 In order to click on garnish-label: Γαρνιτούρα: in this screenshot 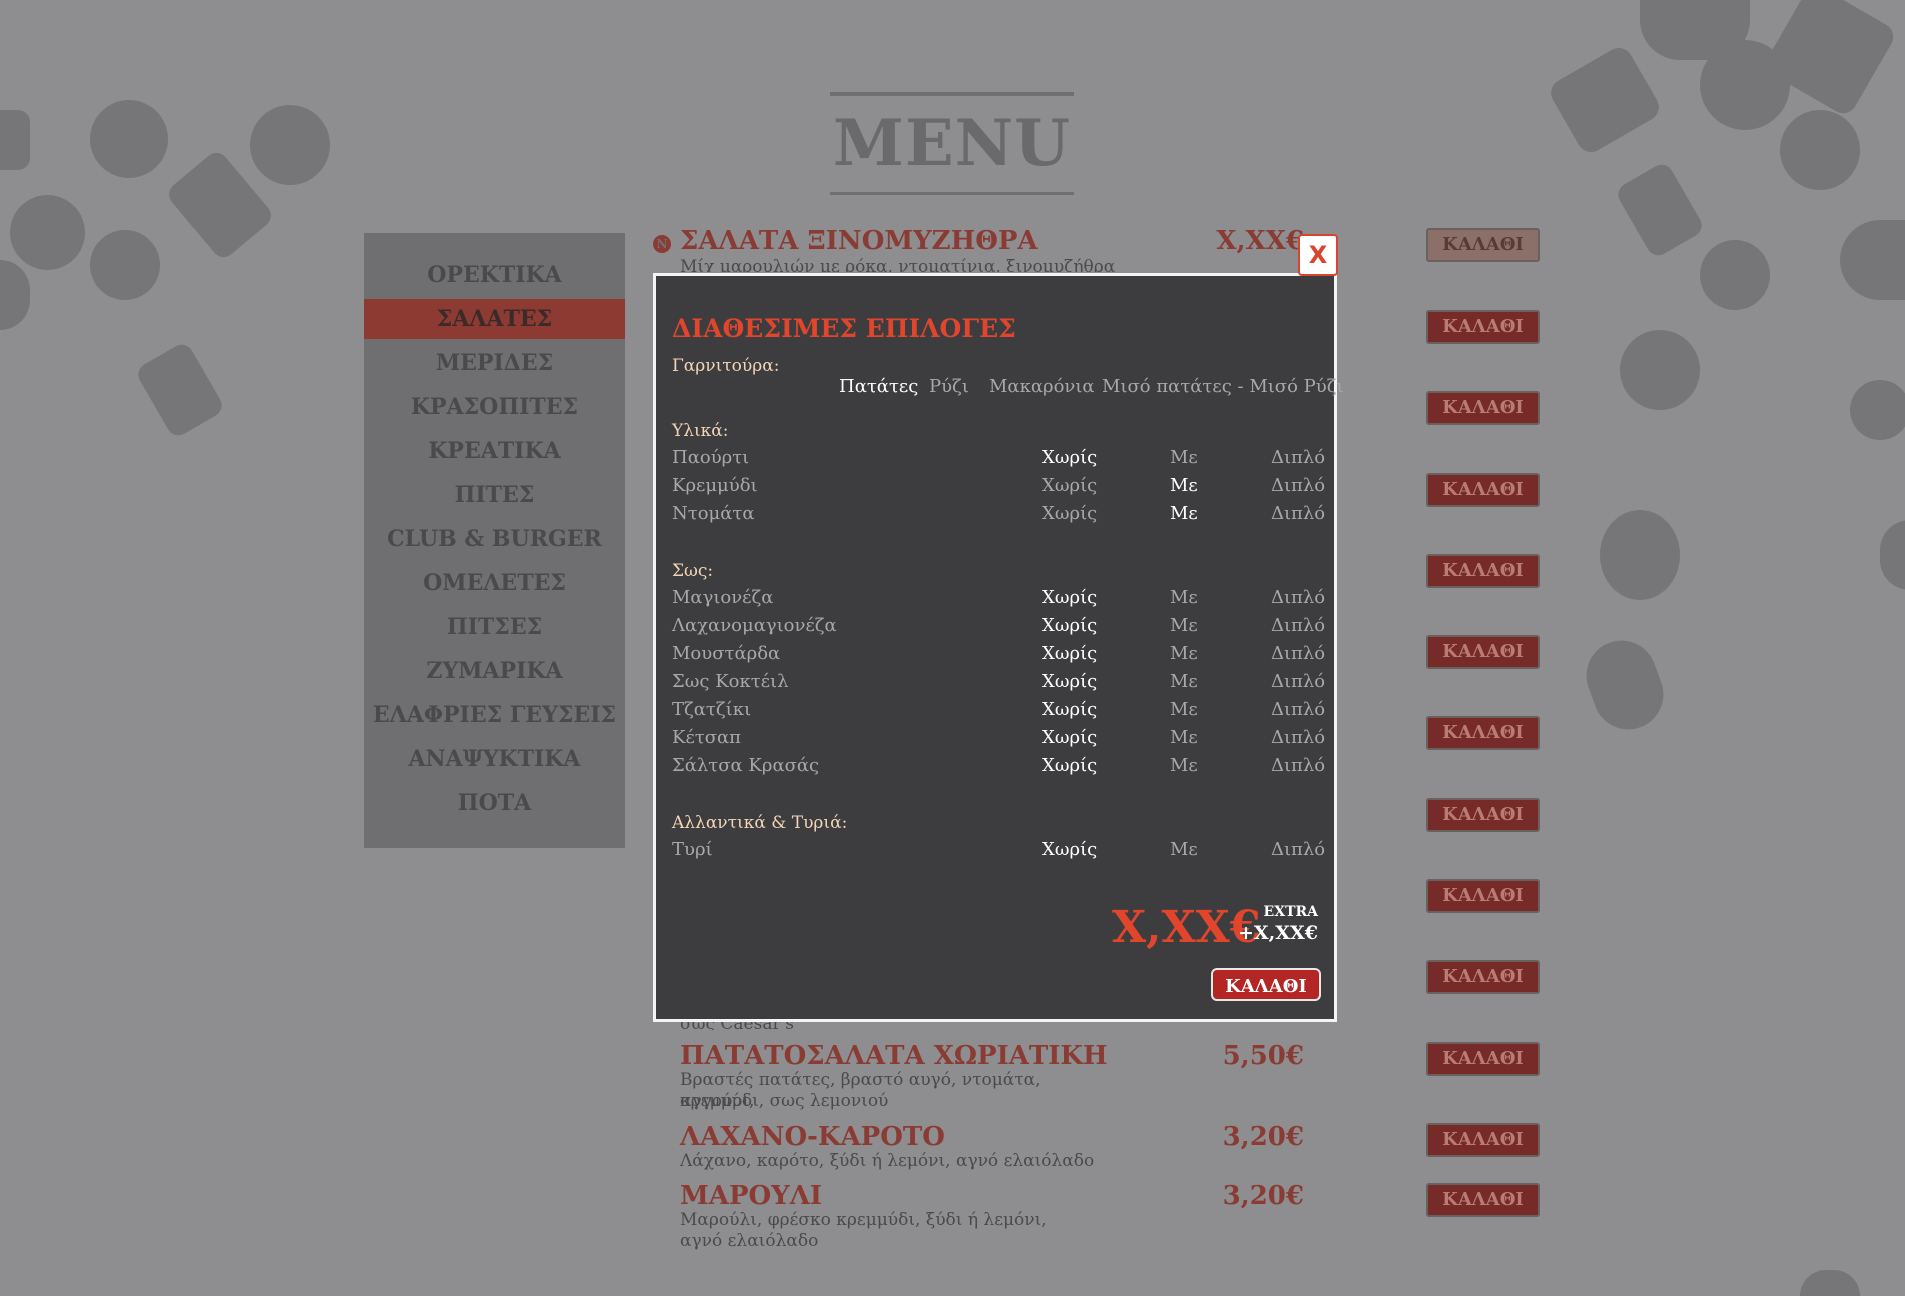, I will do `click(726, 366)`.